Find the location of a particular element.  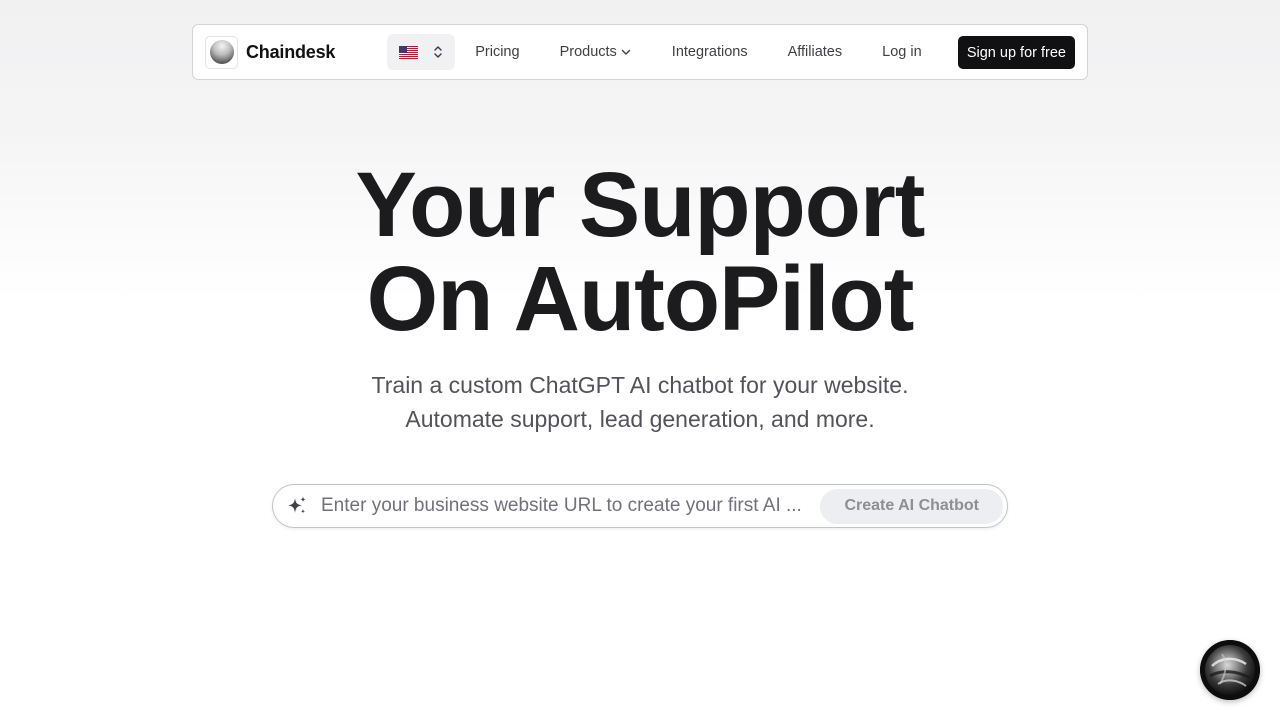

nav-link-products-label: Products is located at coordinates (588, 52).